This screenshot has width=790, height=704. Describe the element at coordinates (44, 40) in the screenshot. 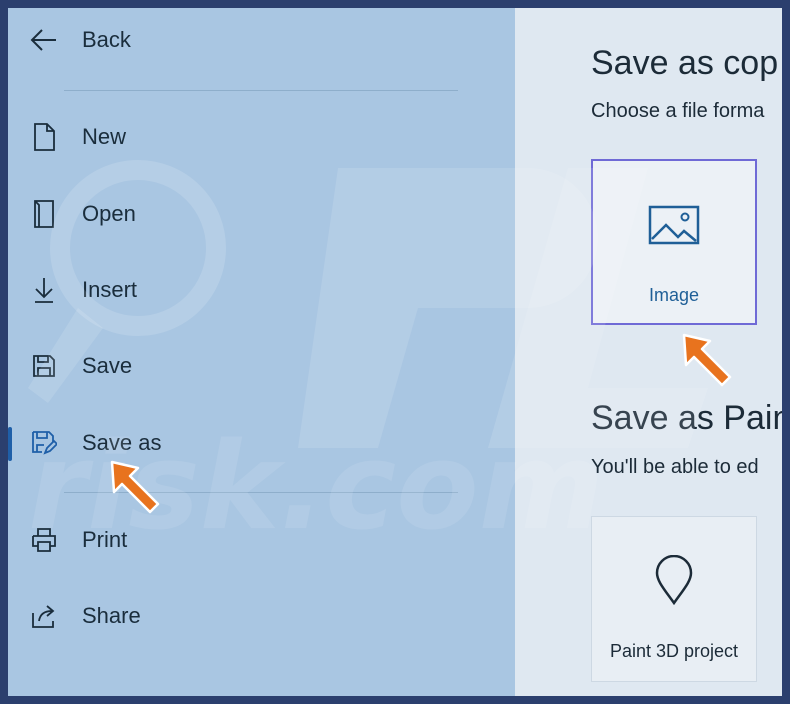

I see `arrow-left-icon` at that location.